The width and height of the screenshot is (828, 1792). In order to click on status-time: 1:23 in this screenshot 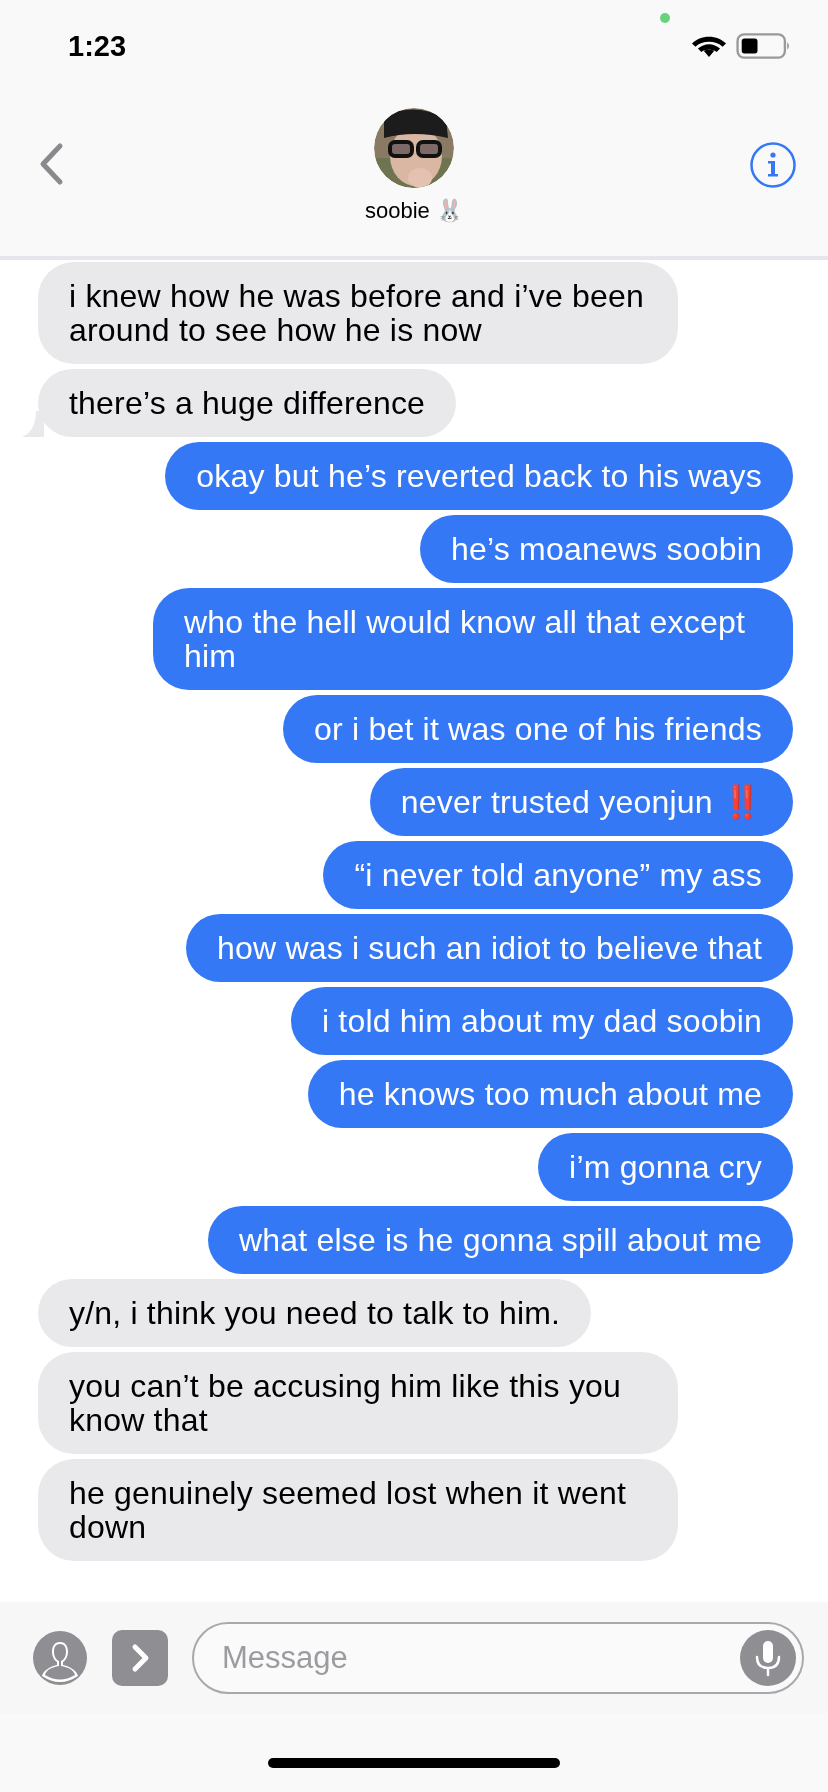, I will do `click(97, 46)`.